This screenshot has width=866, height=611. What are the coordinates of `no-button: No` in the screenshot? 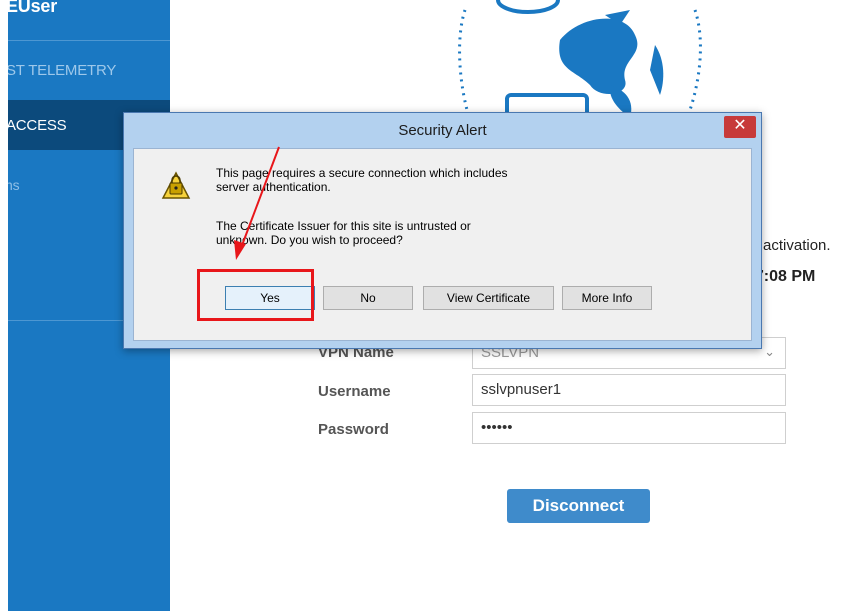 It's located at (368, 298).